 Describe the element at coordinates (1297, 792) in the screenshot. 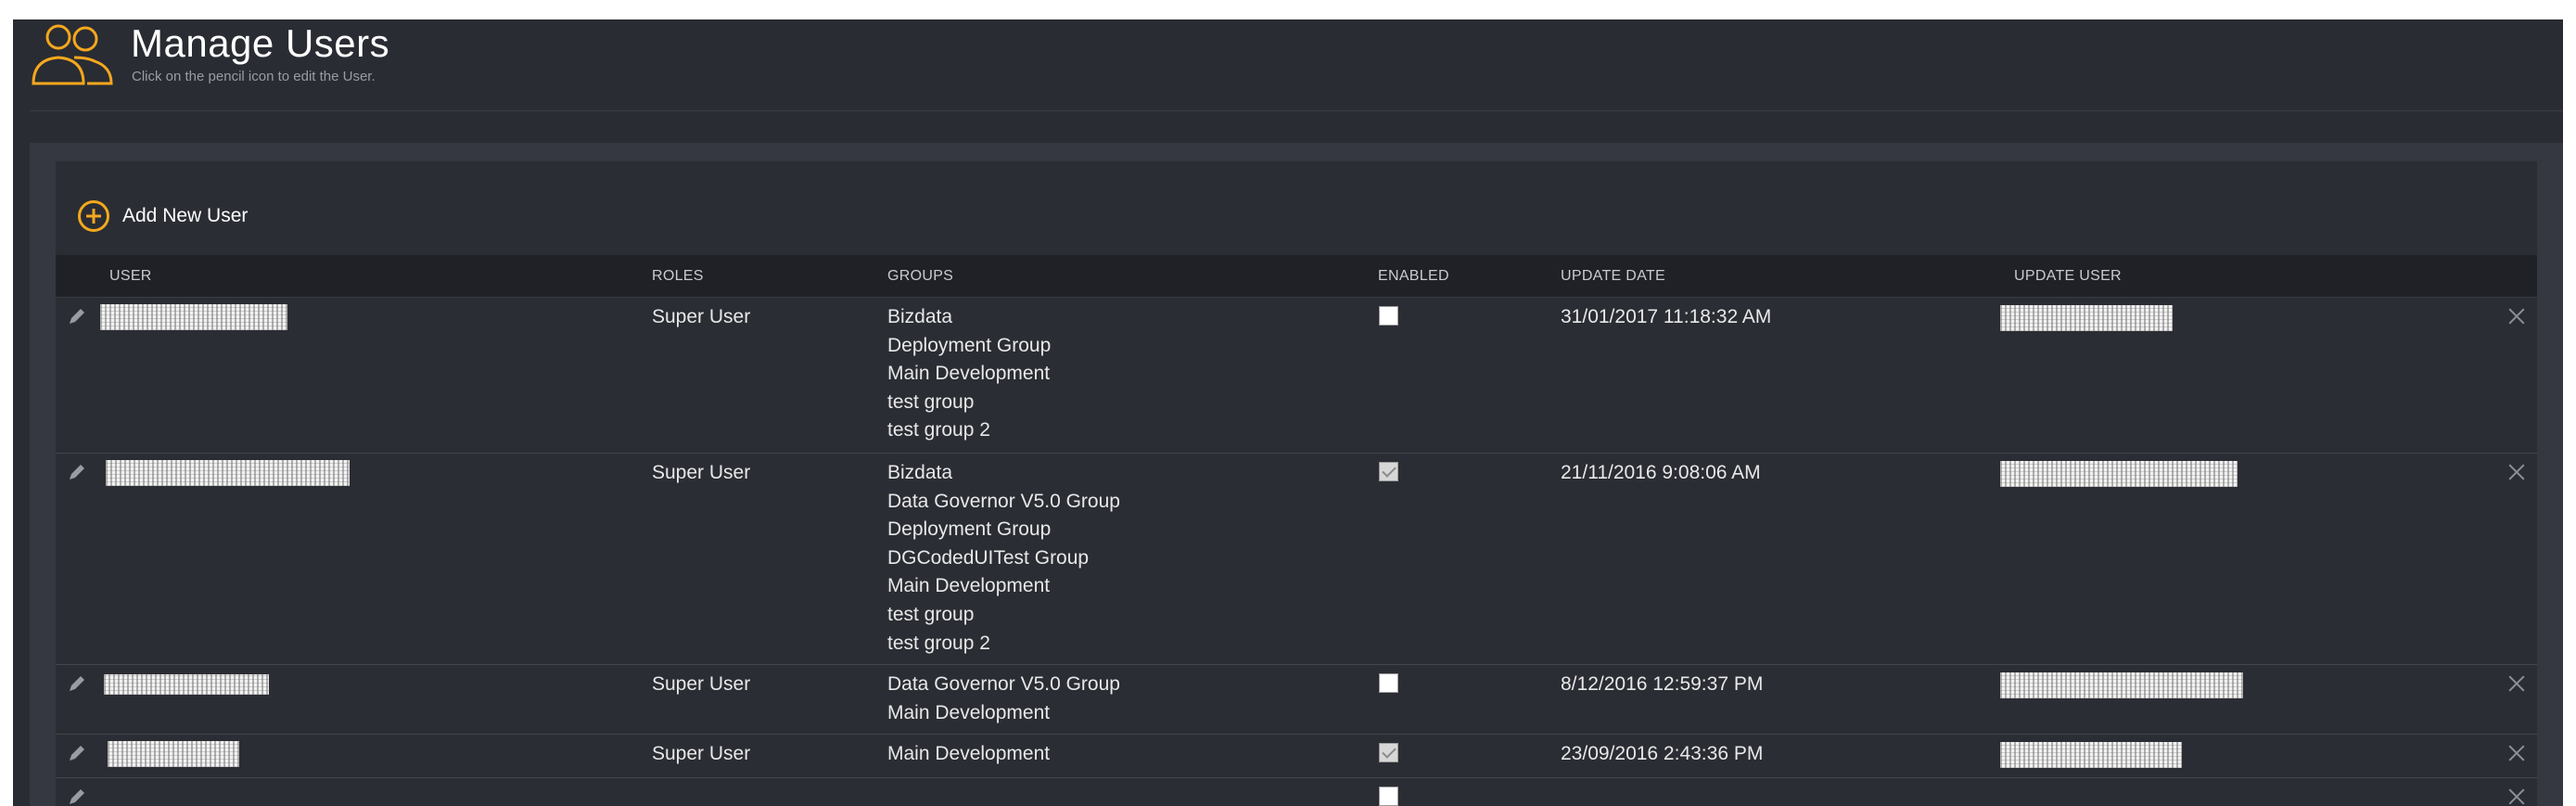

I see `table-row` at that location.